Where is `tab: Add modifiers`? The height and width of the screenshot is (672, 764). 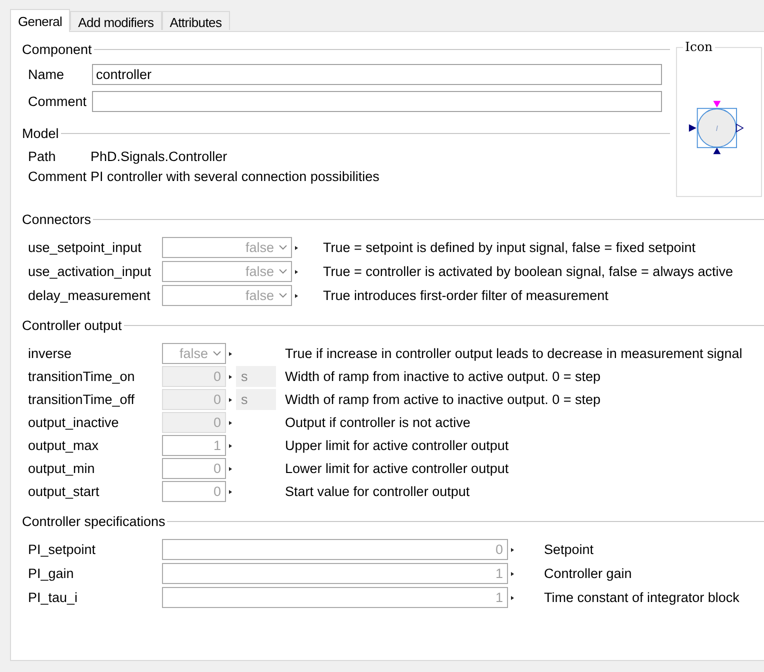 tab: Add modifiers is located at coordinates (116, 20).